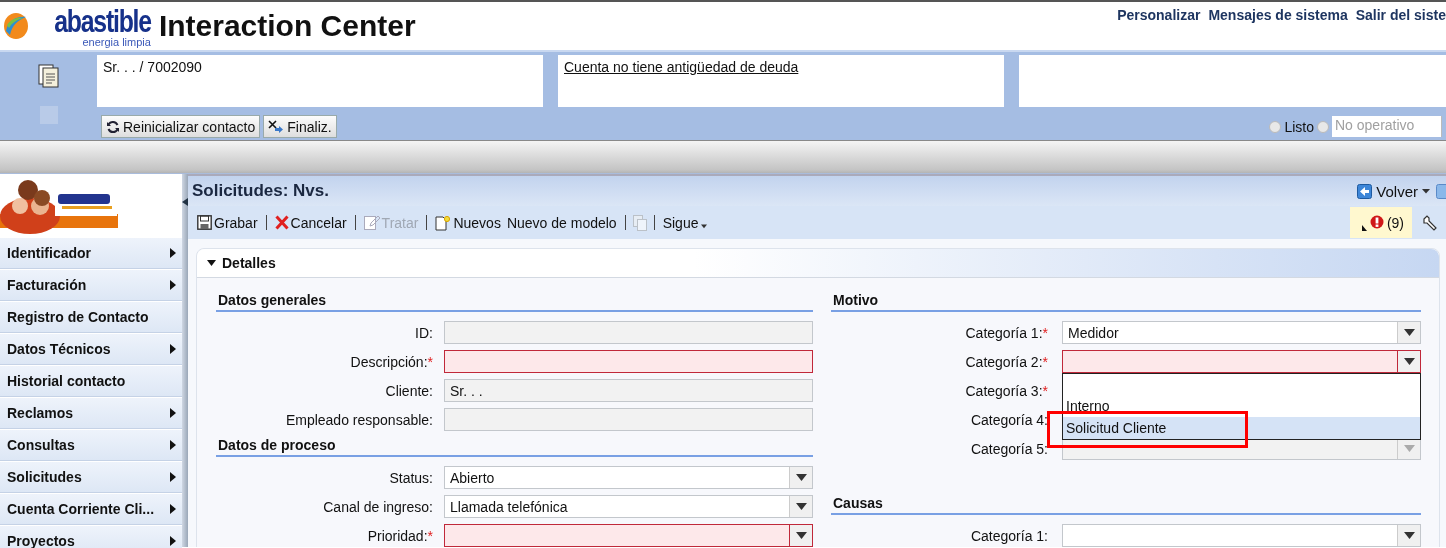  What do you see at coordinates (1159, 15) in the screenshot?
I see `header-link: Personalizar` at bounding box center [1159, 15].